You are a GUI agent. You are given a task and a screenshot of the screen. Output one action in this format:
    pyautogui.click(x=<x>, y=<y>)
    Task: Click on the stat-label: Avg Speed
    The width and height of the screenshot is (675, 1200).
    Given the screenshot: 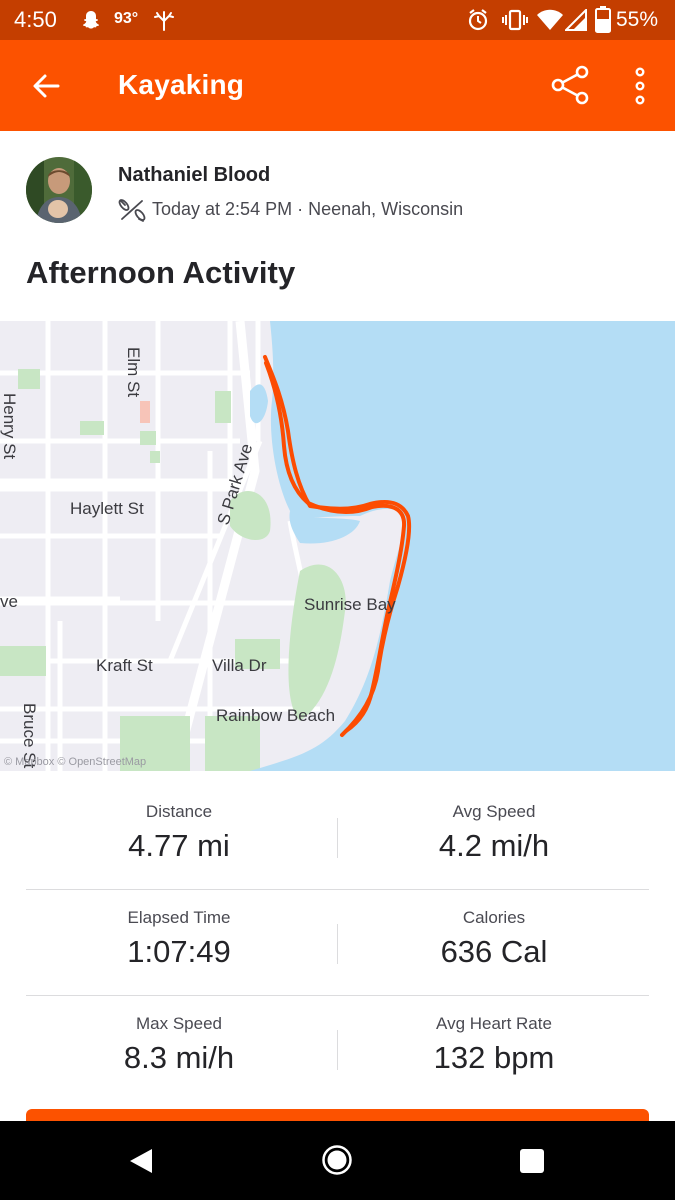 What is the action you would take?
    pyautogui.click(x=494, y=811)
    